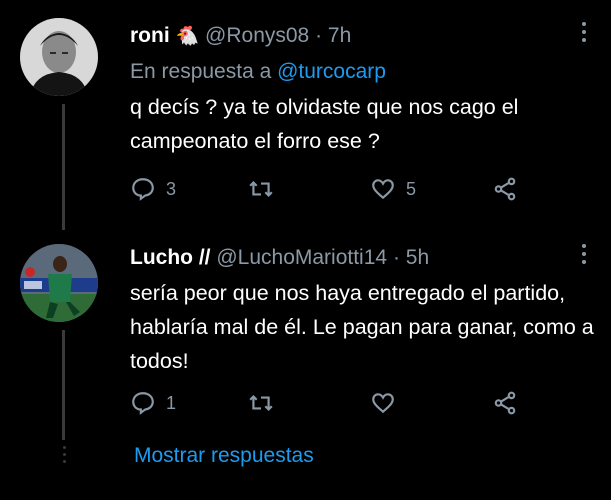  Describe the element at coordinates (204, 71) in the screenshot. I see `reply-prefix: En respuesta a` at that location.